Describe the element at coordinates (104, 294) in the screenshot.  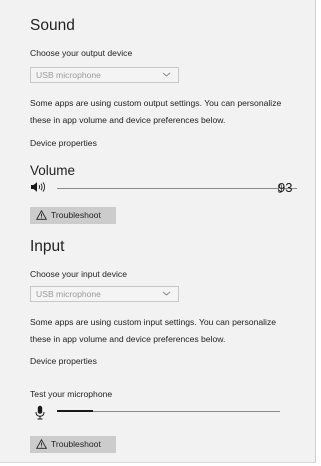
I see `input-device-dropdown: USB microphone` at that location.